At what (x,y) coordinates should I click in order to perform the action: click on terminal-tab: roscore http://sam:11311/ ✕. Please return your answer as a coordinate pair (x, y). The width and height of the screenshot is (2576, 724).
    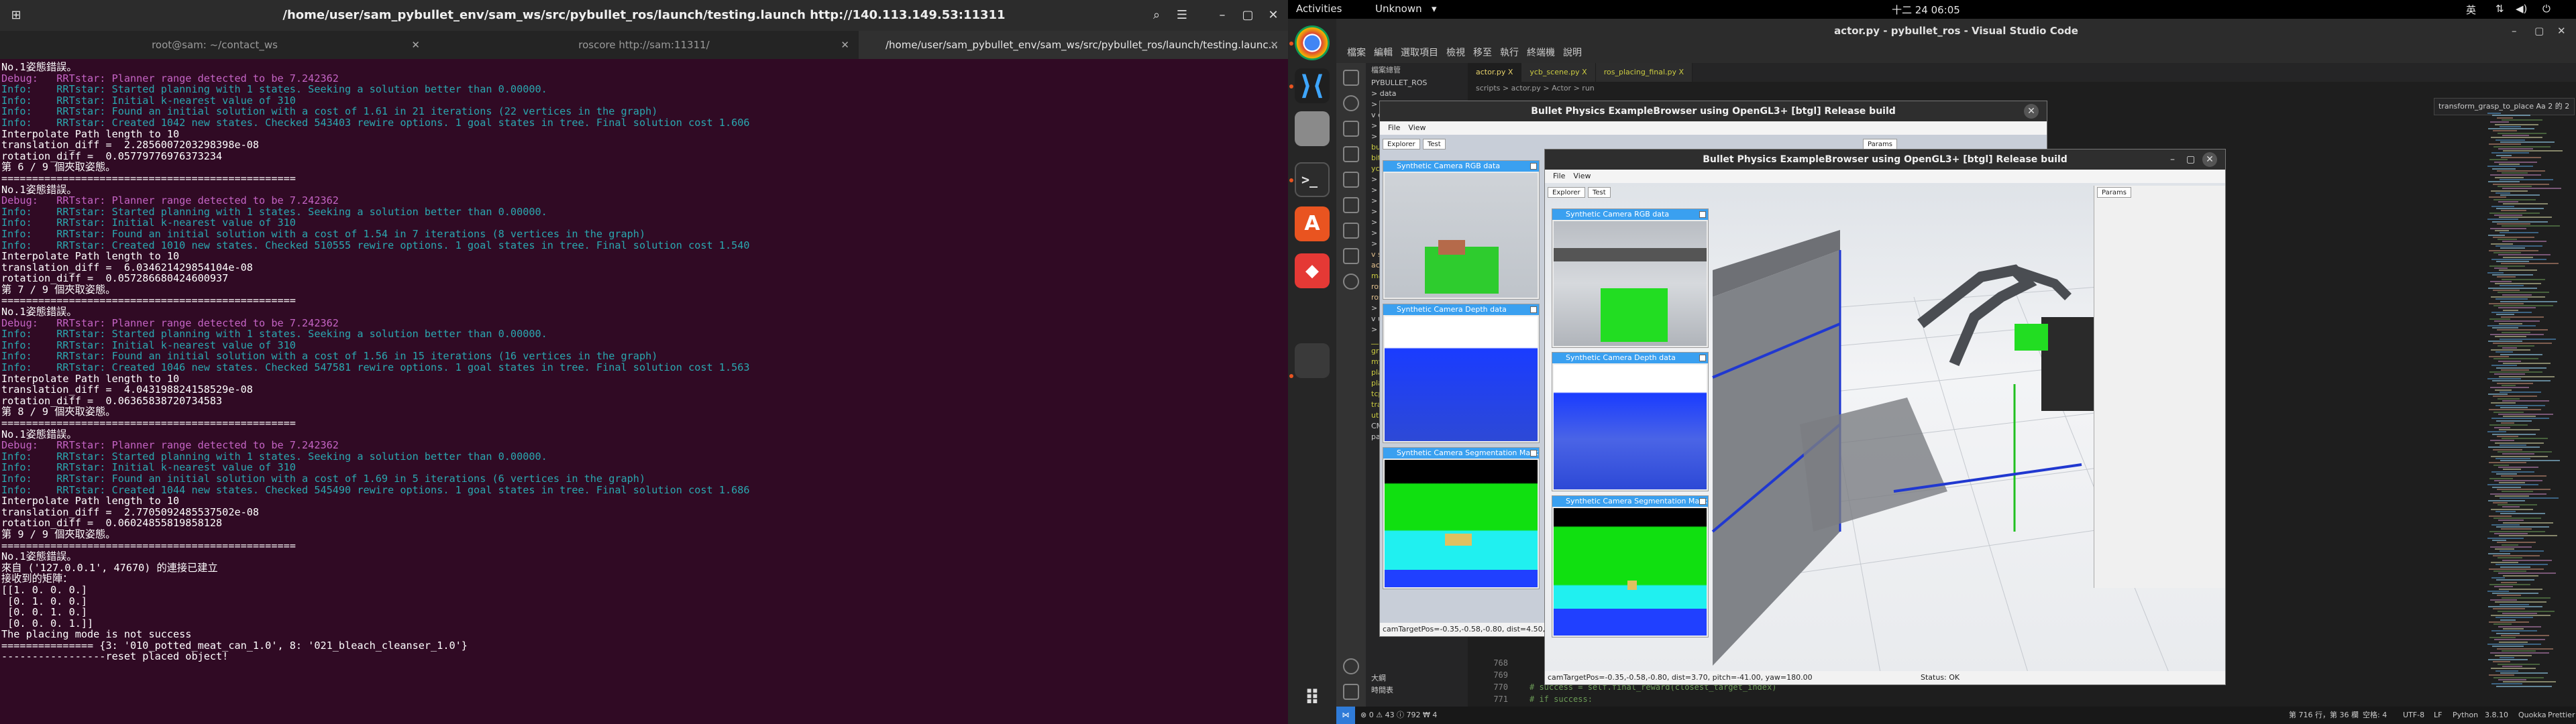
    Looking at the image, I should click on (644, 45).